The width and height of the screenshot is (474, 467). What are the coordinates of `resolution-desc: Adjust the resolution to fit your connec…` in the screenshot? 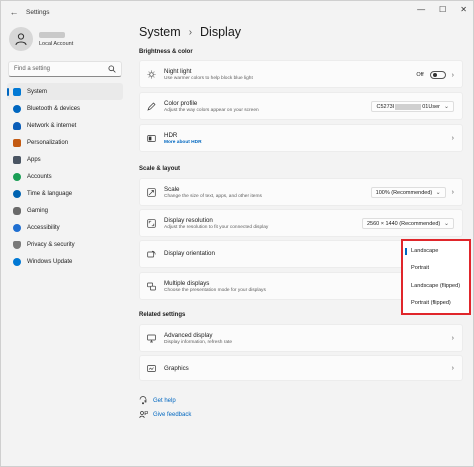 It's located at (216, 227).